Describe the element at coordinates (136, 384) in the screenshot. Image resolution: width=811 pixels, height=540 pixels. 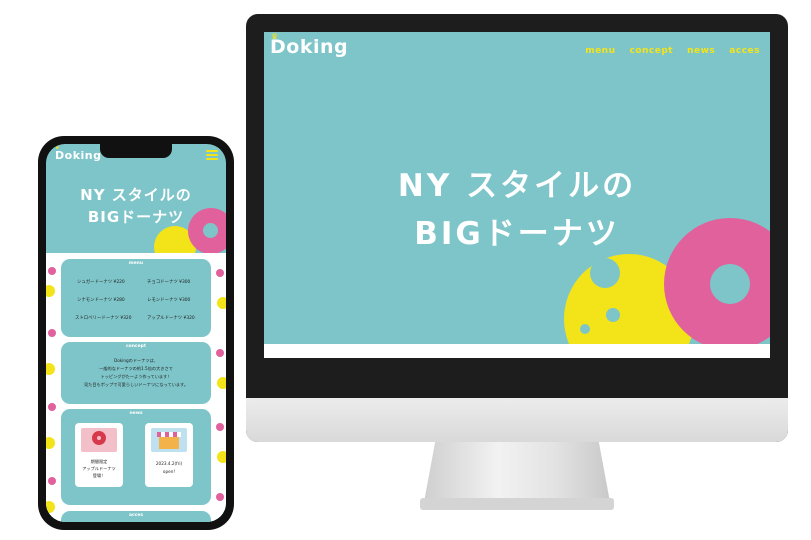
I see `concept-text-line: 見た目もポップで可愛らしいドーナツになっています。` at that location.